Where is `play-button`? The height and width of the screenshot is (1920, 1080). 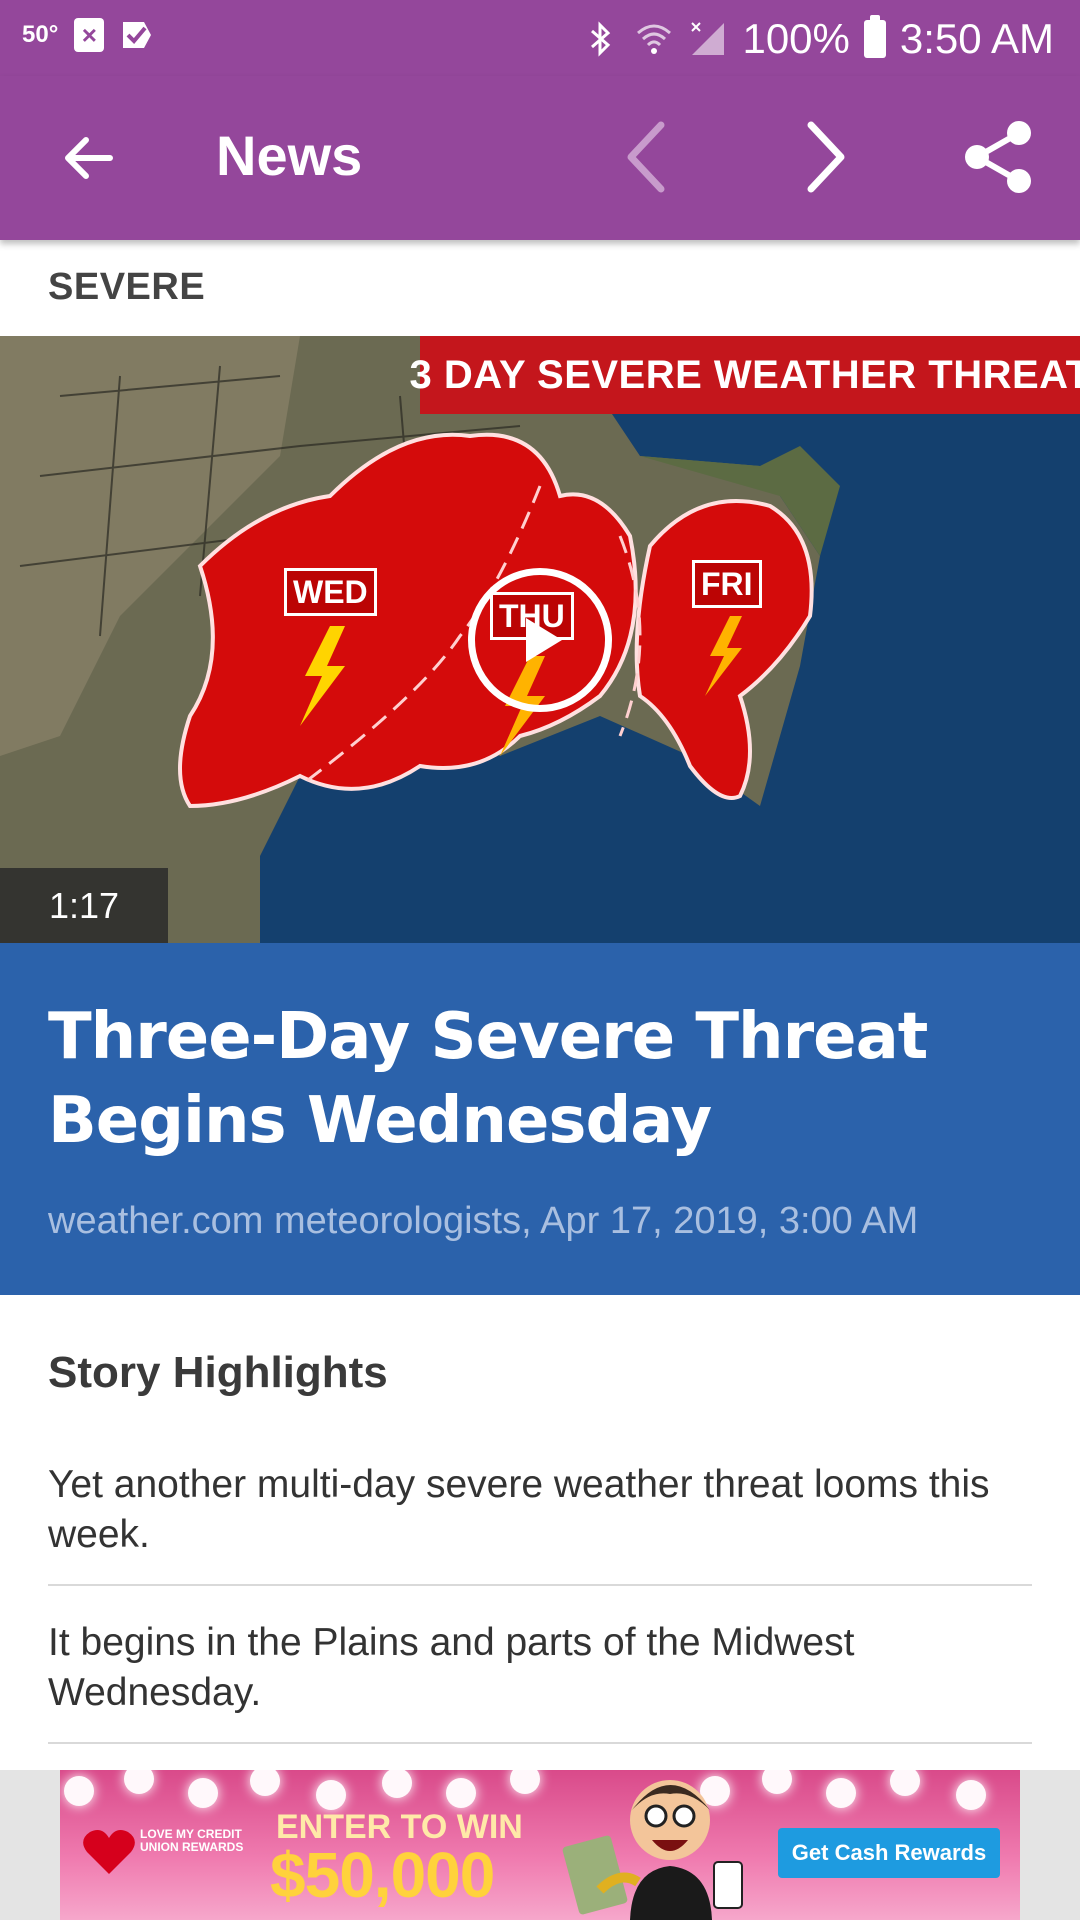 play-button is located at coordinates (540, 640).